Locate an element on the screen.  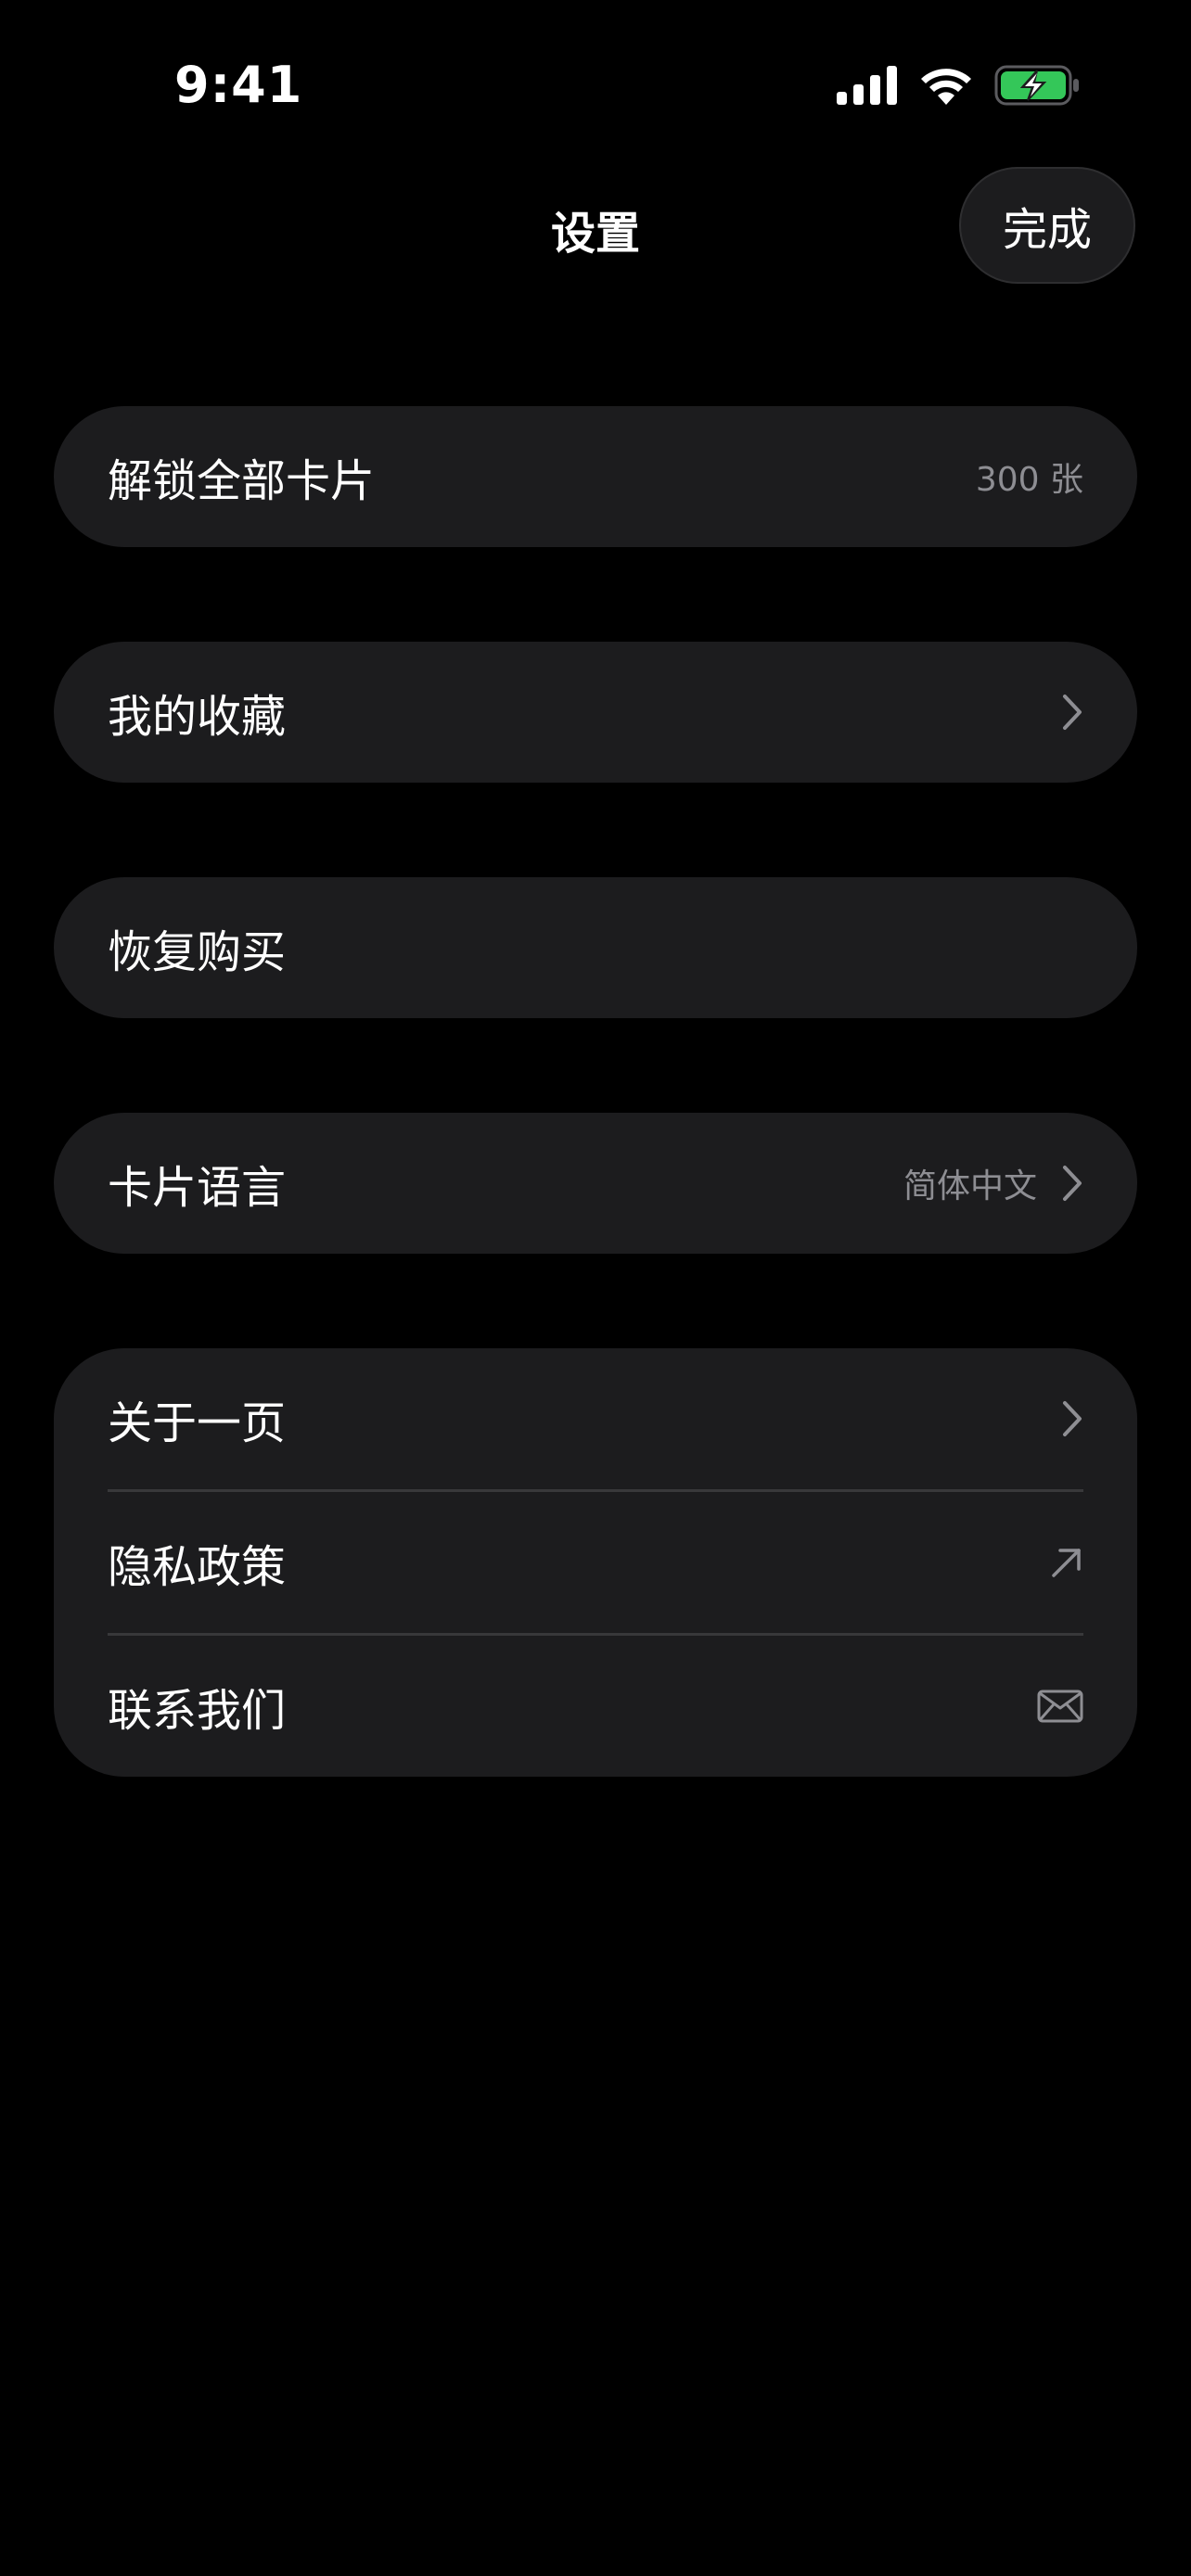
favorites-label: 我的收藏 is located at coordinates (197, 717).